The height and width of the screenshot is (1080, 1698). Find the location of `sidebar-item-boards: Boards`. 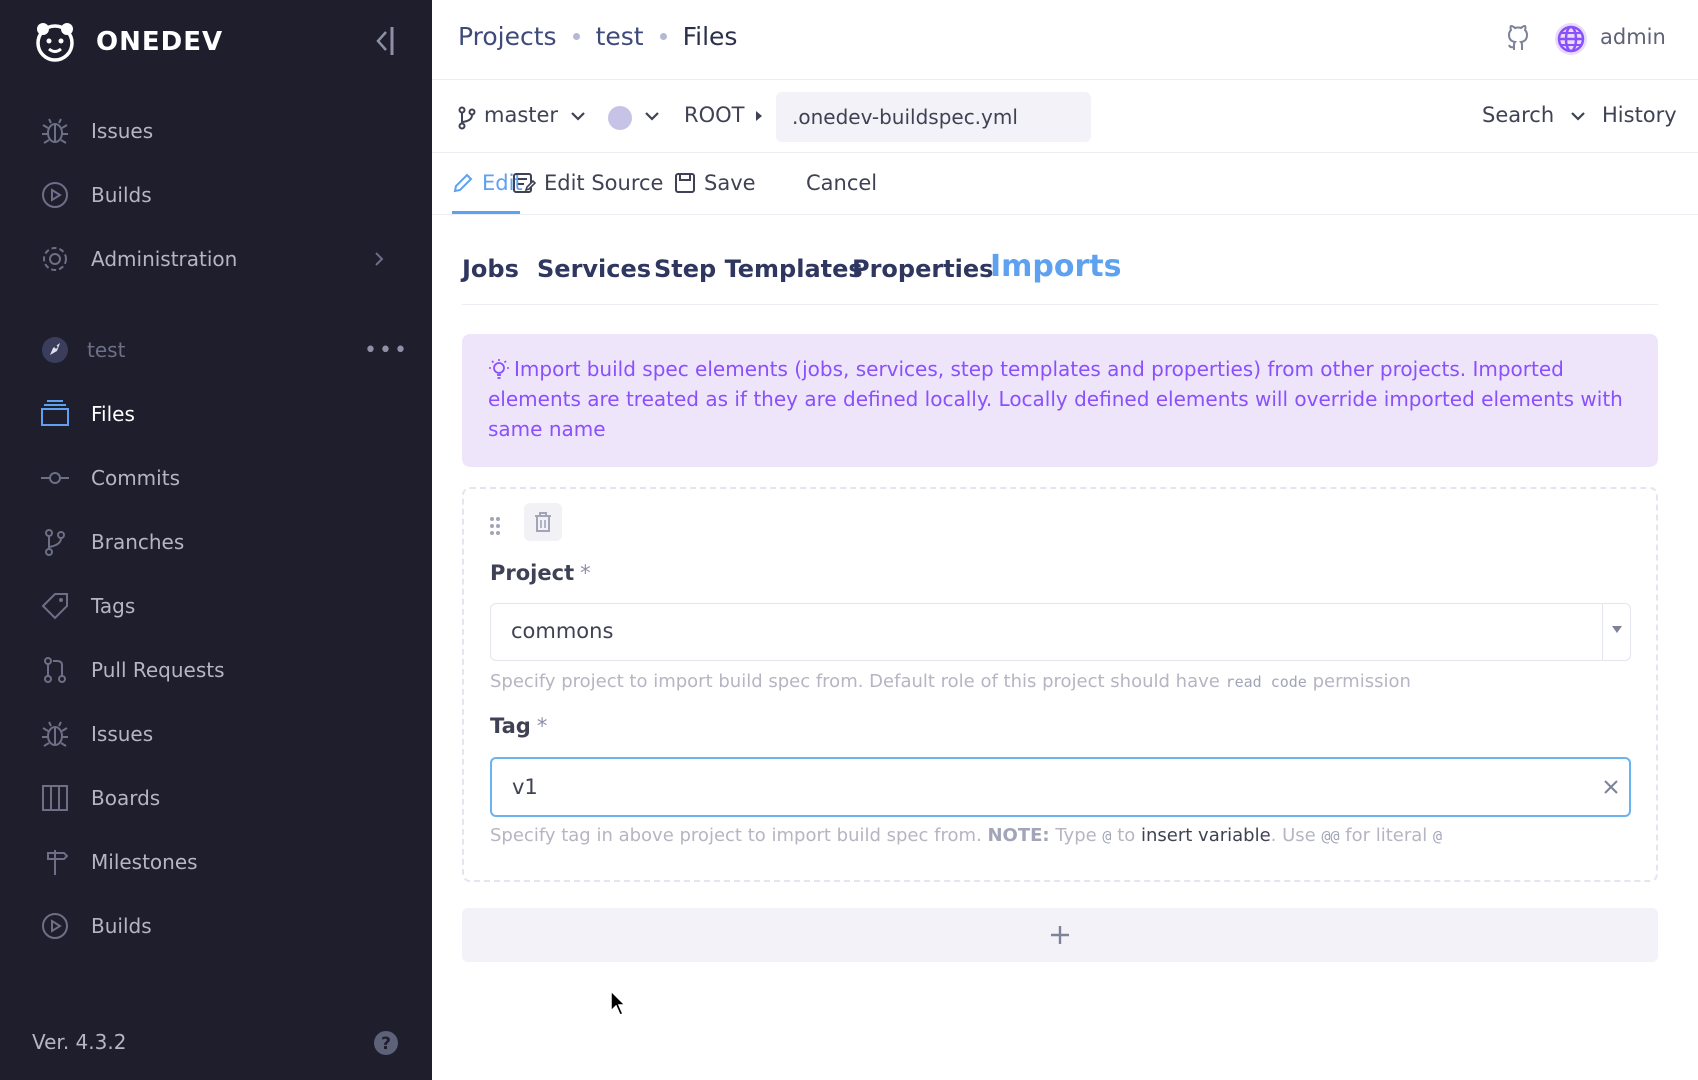

sidebar-item-boards: Boards is located at coordinates (216, 798).